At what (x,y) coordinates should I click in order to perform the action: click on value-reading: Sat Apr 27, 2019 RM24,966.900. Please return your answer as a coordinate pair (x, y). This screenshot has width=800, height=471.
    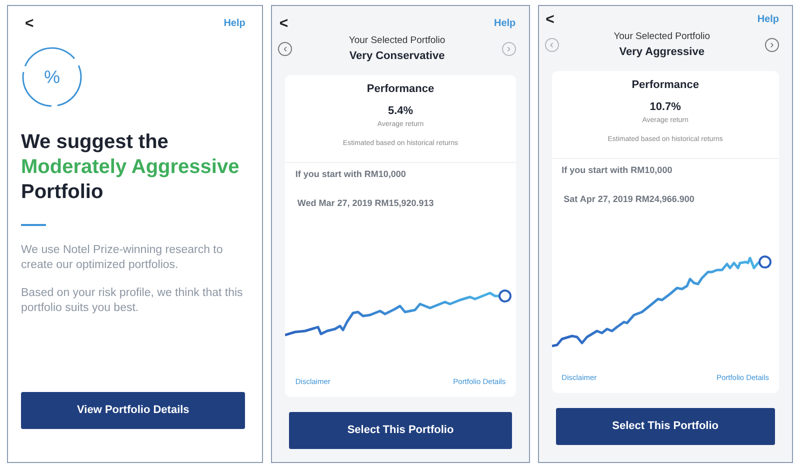
    Looking at the image, I should click on (629, 199).